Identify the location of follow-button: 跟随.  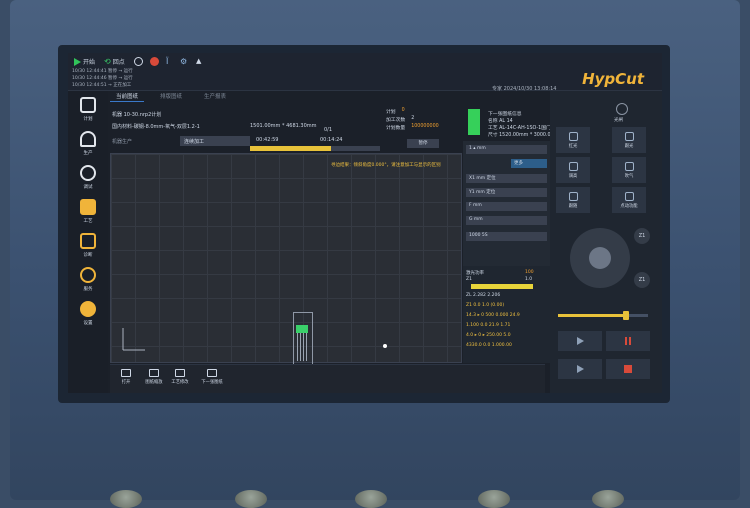
(573, 200).